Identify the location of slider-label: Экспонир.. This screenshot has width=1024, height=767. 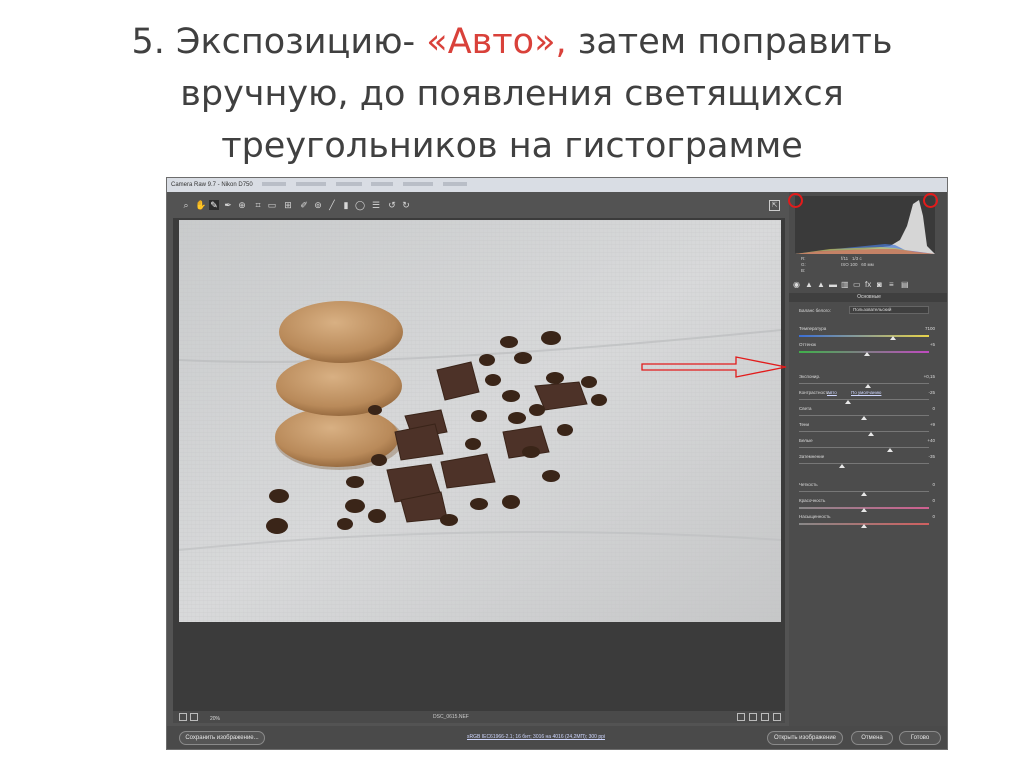
(810, 376).